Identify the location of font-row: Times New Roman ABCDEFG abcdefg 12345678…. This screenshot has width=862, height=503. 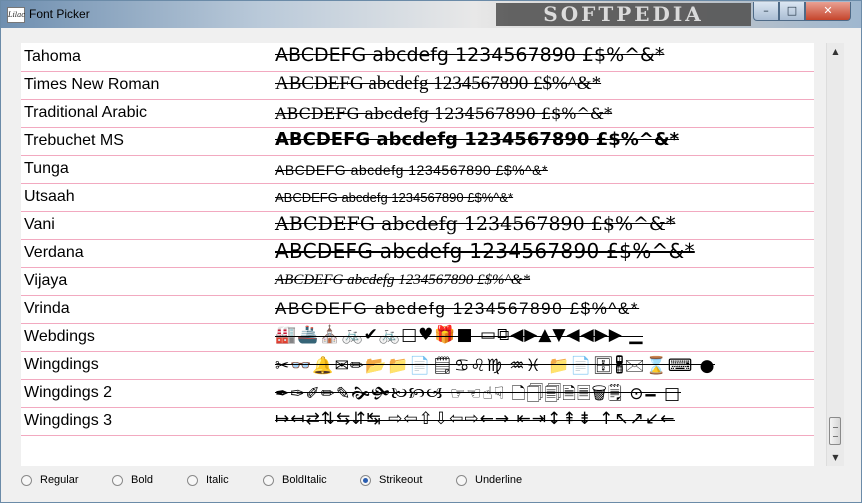
(417, 85).